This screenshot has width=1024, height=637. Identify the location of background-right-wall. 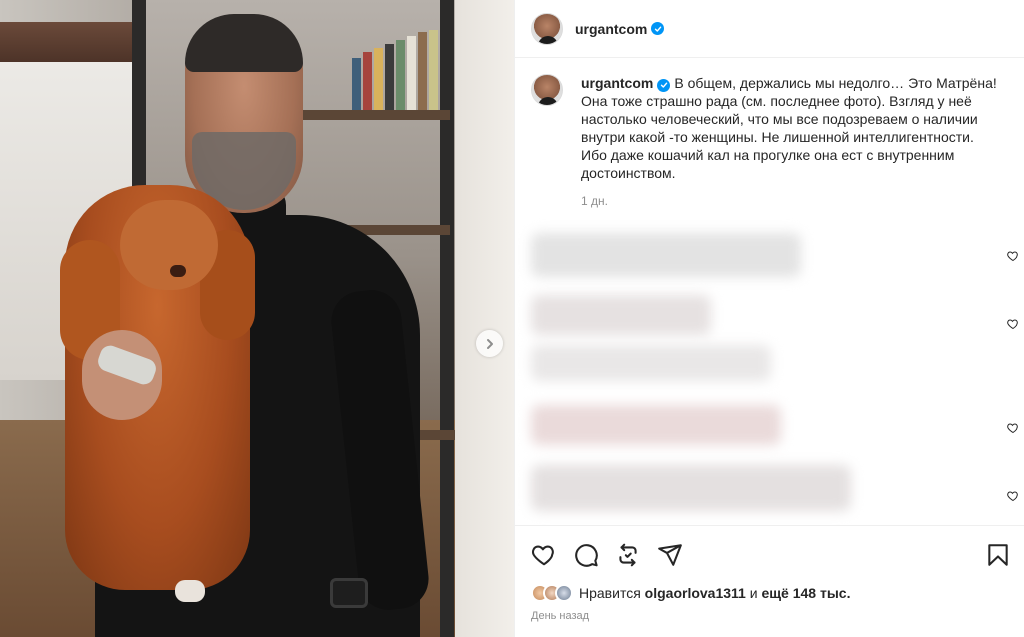
(484, 318).